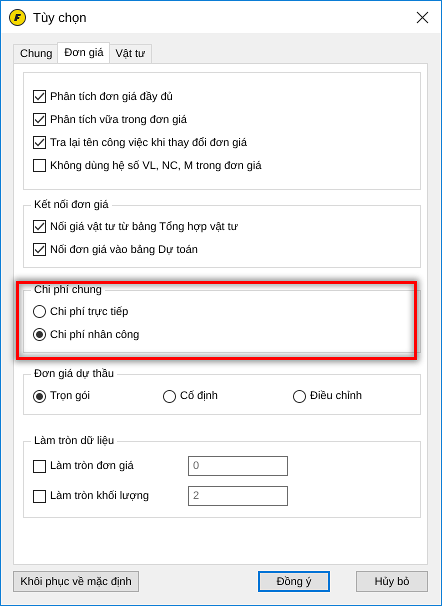 This screenshot has width=442, height=606. Describe the element at coordinates (89, 312) in the screenshot. I see `radio-label: Chi phí trực tiếp` at that location.